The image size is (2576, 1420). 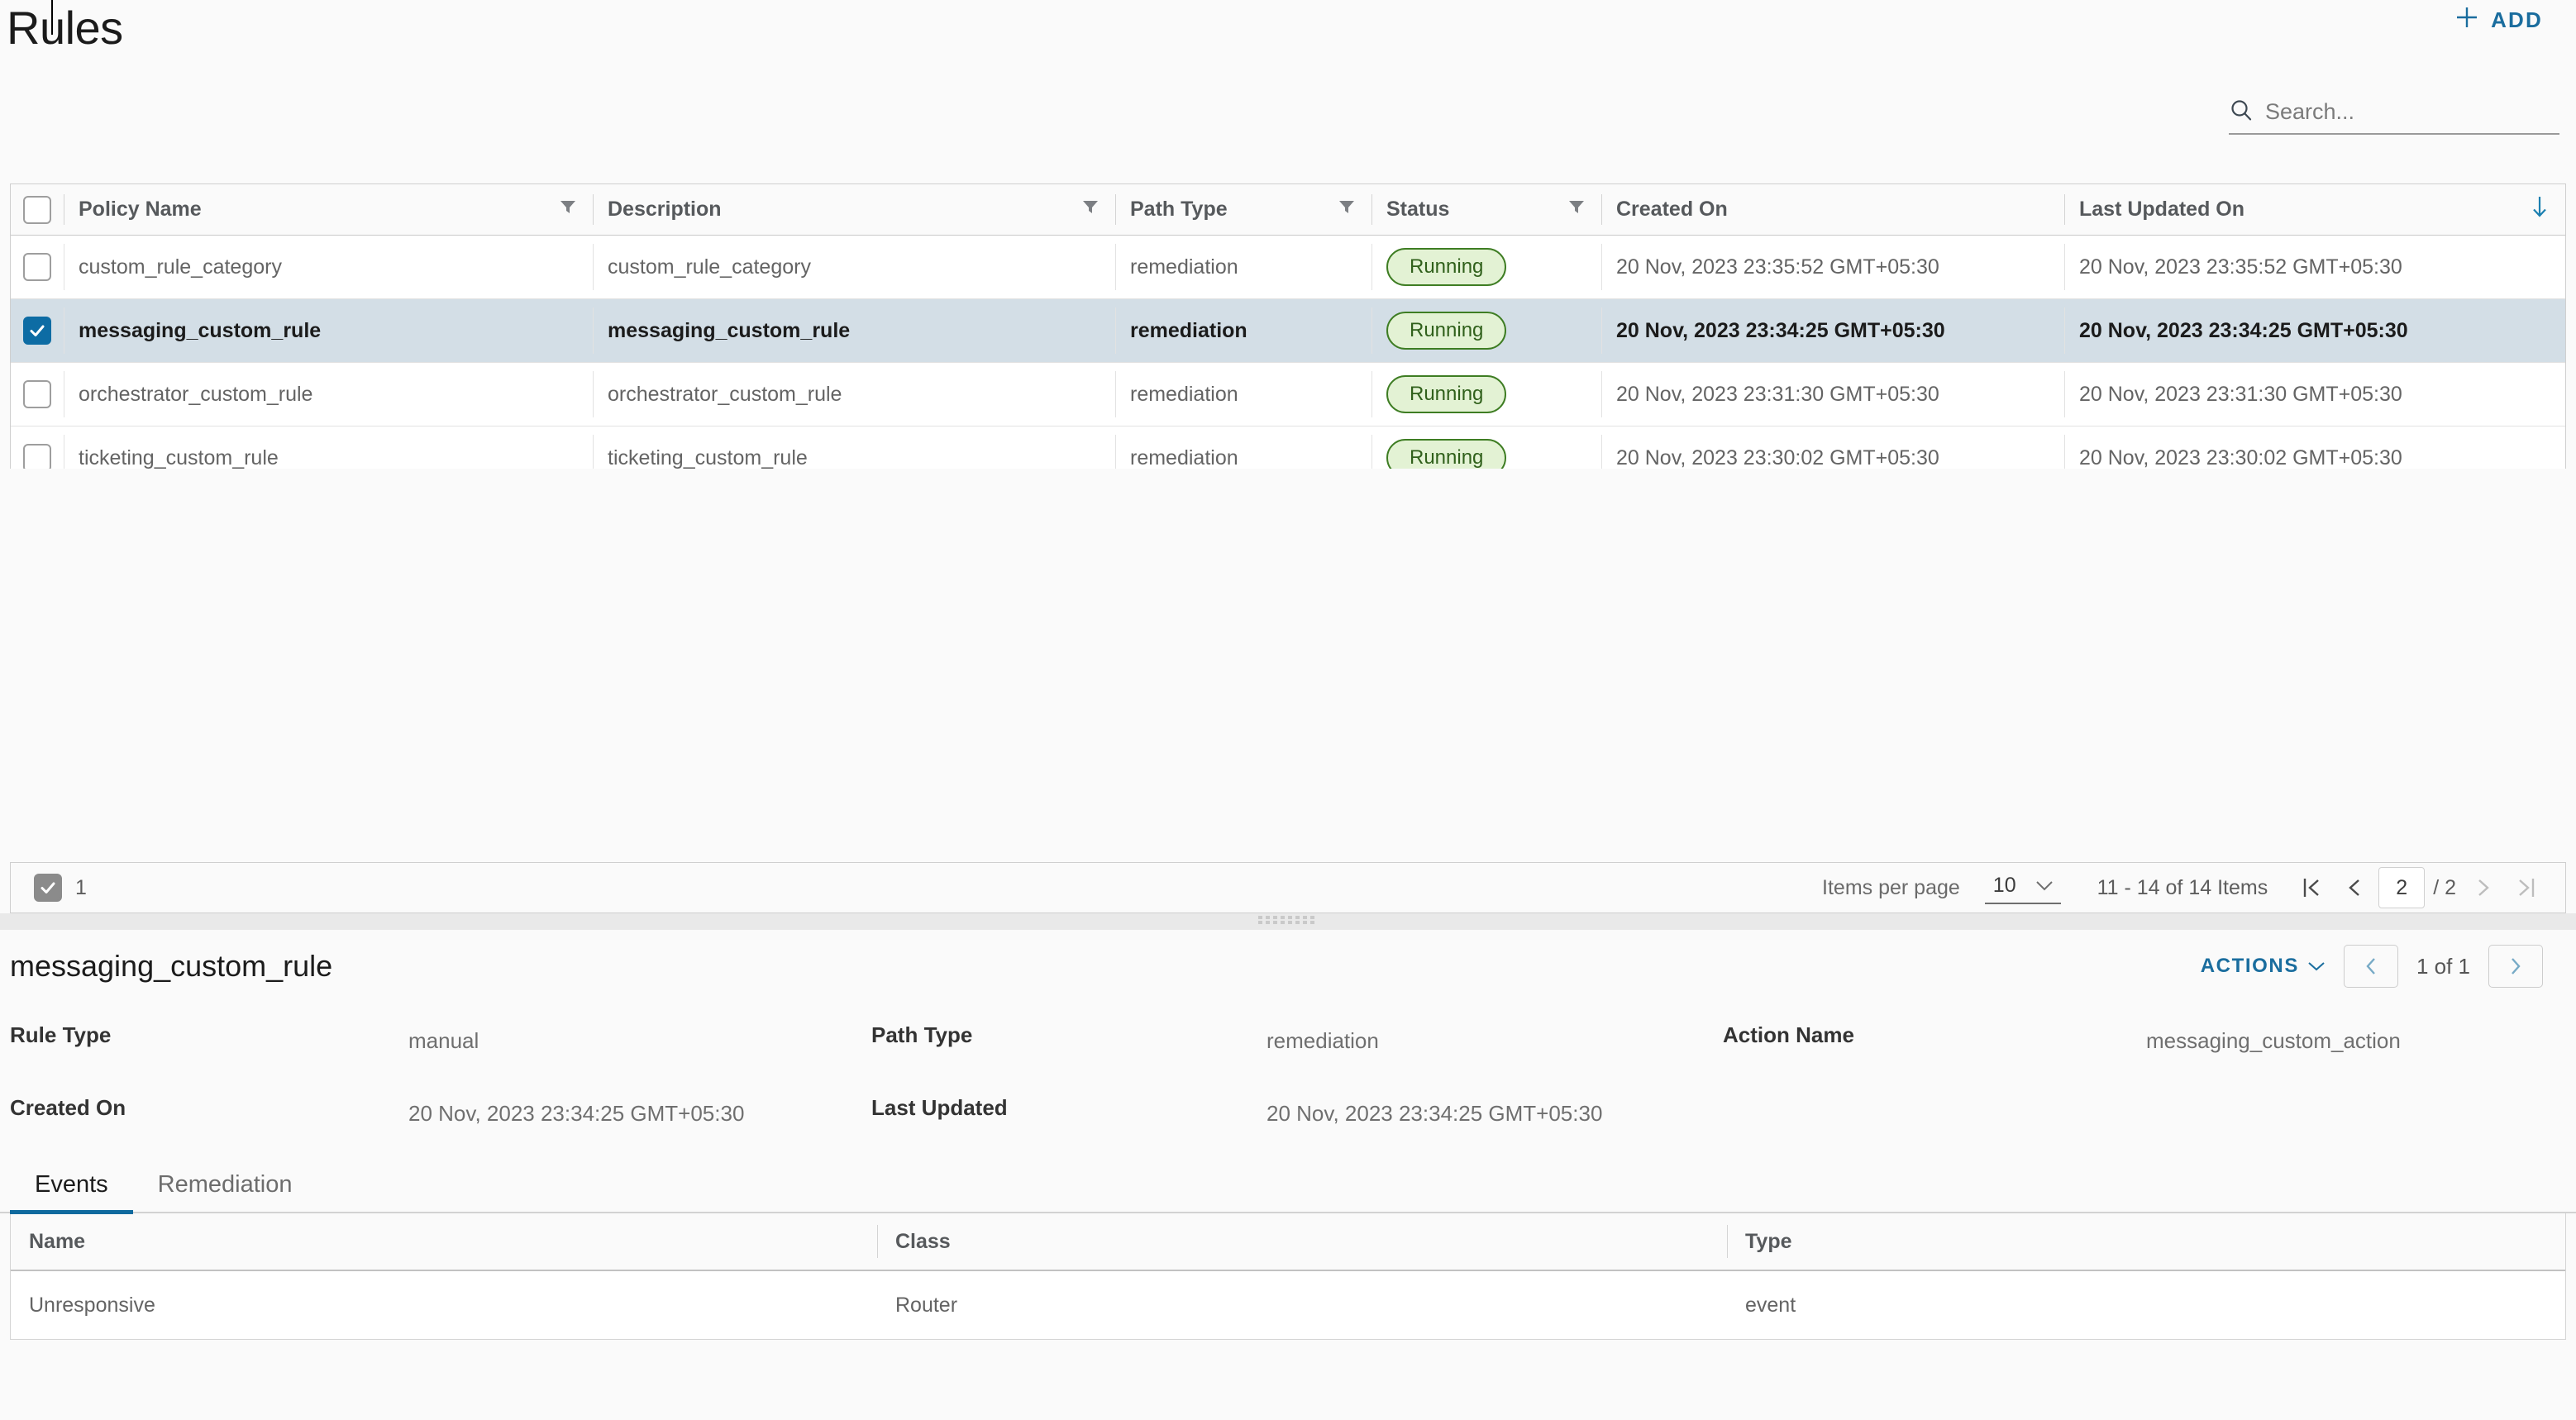 What do you see at coordinates (444, 1241) in the screenshot?
I see `events-column-header-name: Name` at bounding box center [444, 1241].